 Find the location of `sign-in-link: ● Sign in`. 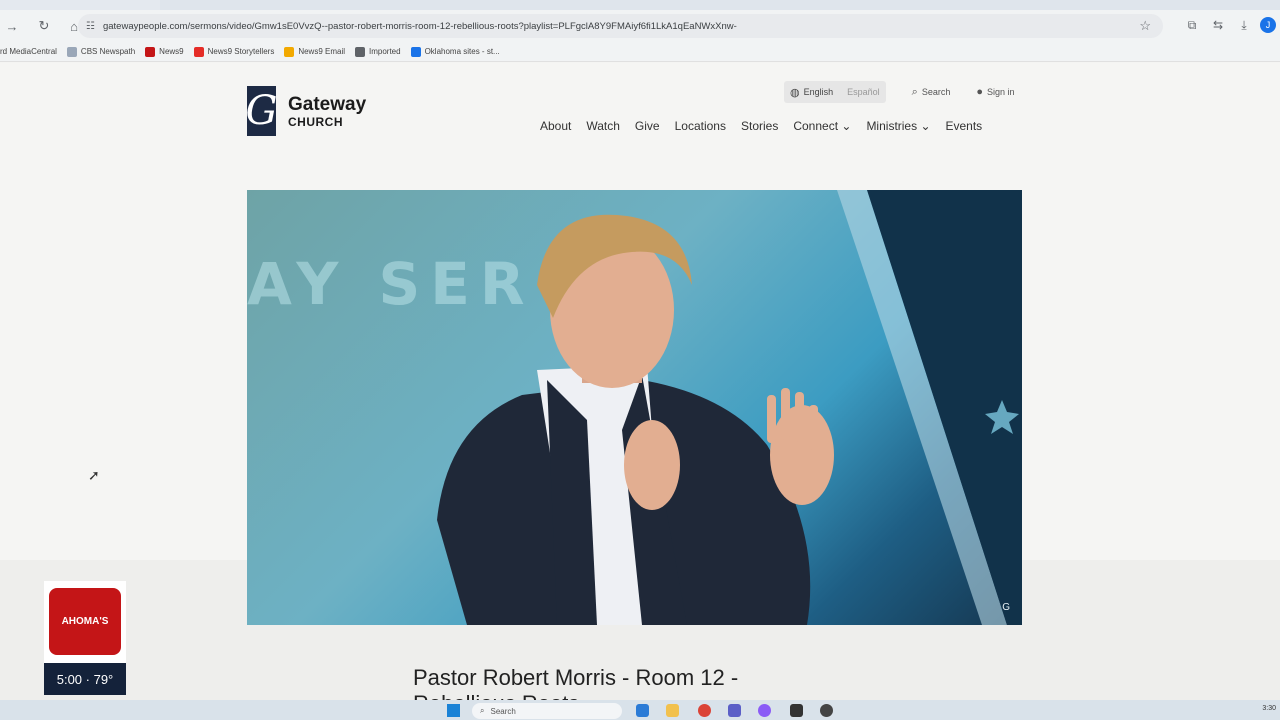

sign-in-link: ● Sign in is located at coordinates (995, 92).